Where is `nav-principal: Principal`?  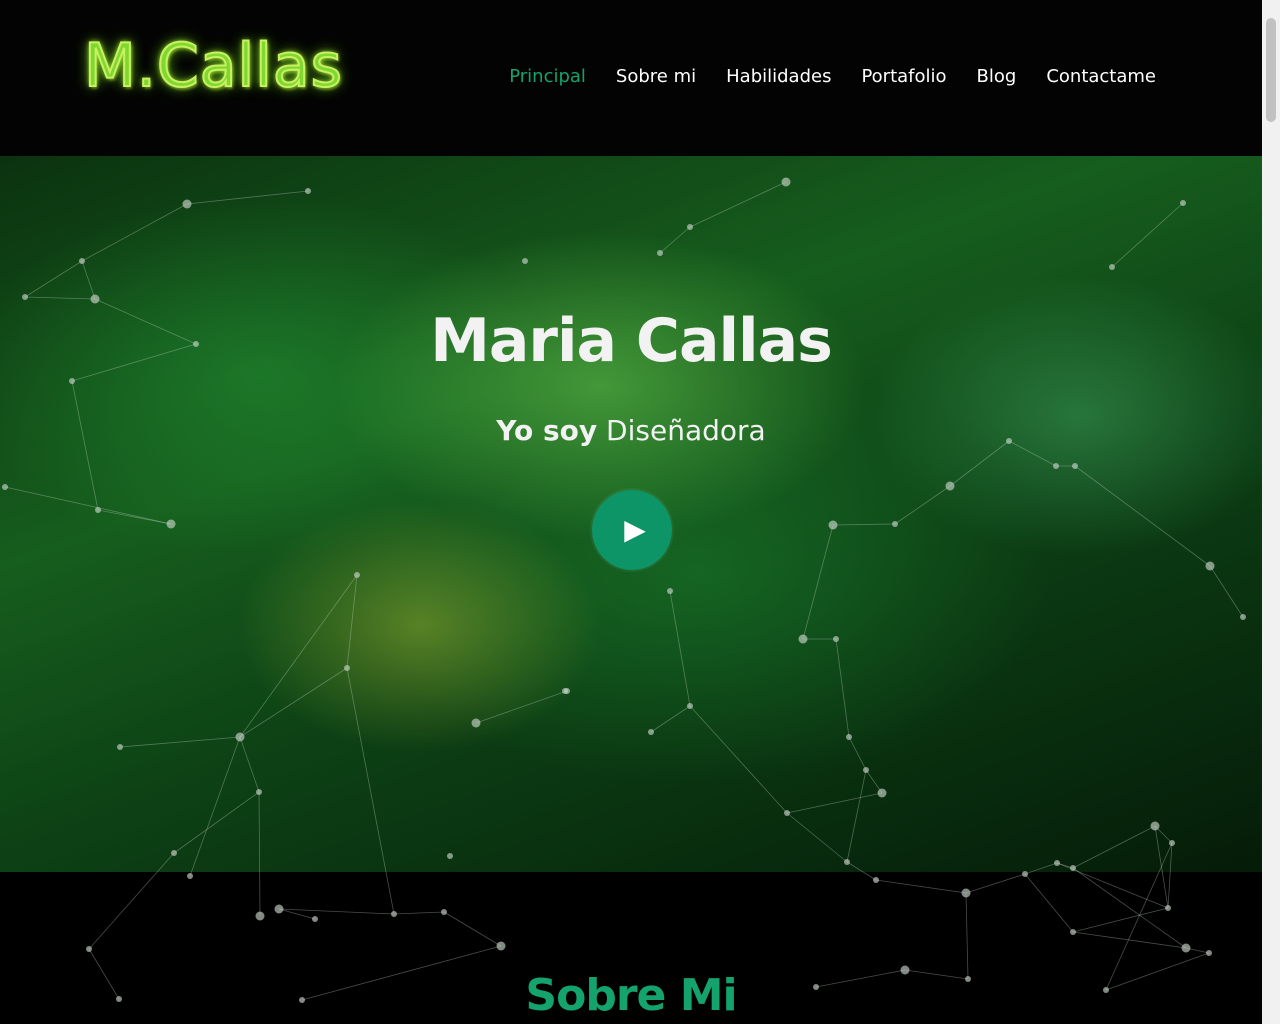
nav-principal: Principal is located at coordinates (547, 76).